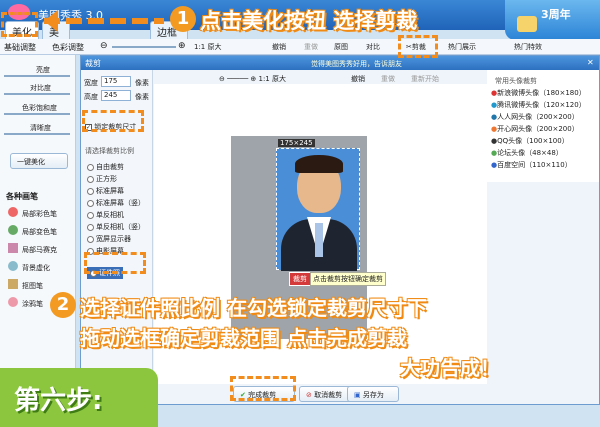 This screenshot has width=600, height=427. Describe the element at coordinates (91, 97) in the screenshot. I see `height-label: 高度` at that location.